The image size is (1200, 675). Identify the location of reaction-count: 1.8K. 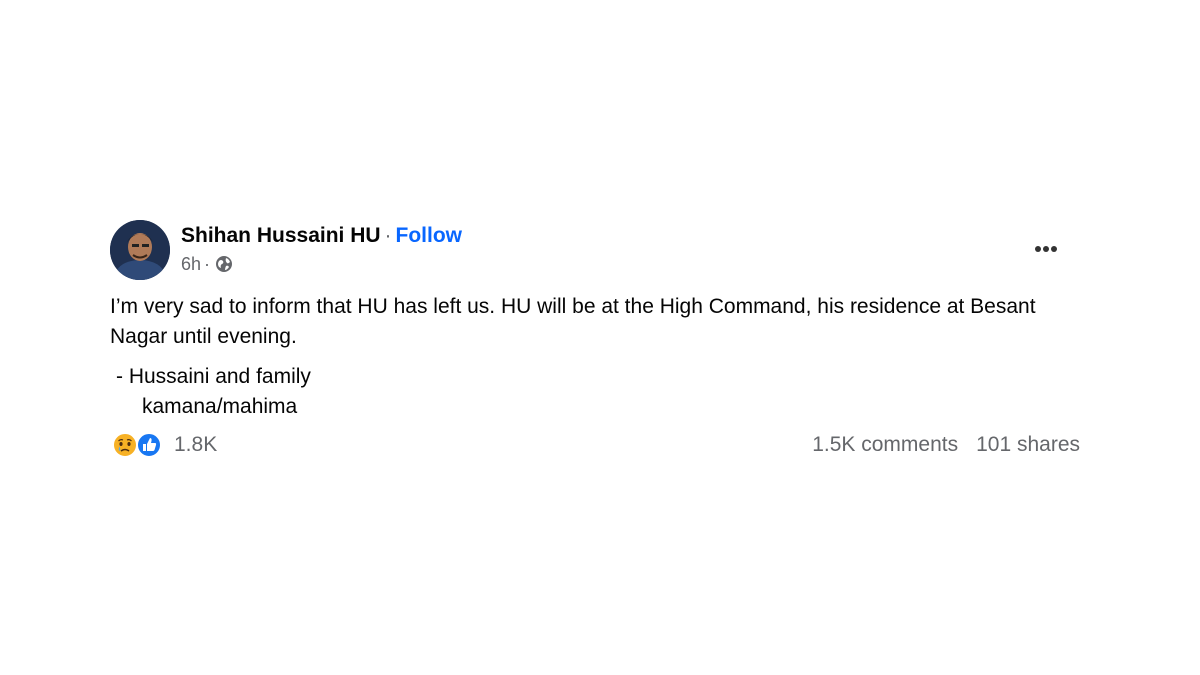
(195, 445).